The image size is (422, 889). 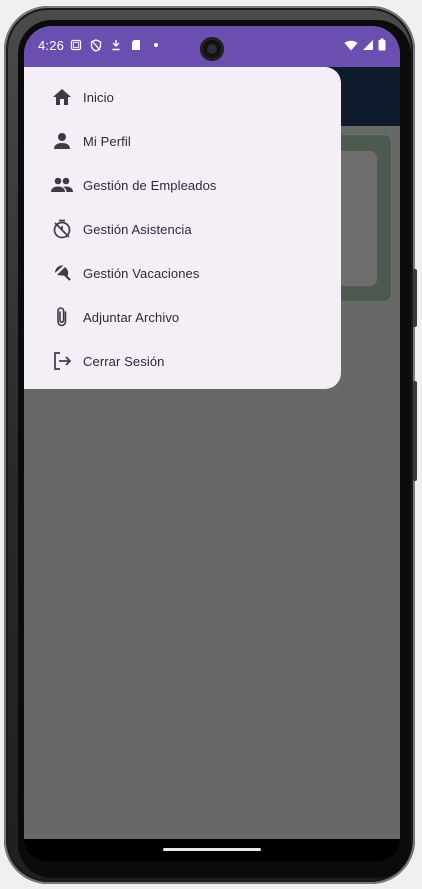 I want to click on menu-item-label: Cerrar Sesión, so click(x=124, y=361).